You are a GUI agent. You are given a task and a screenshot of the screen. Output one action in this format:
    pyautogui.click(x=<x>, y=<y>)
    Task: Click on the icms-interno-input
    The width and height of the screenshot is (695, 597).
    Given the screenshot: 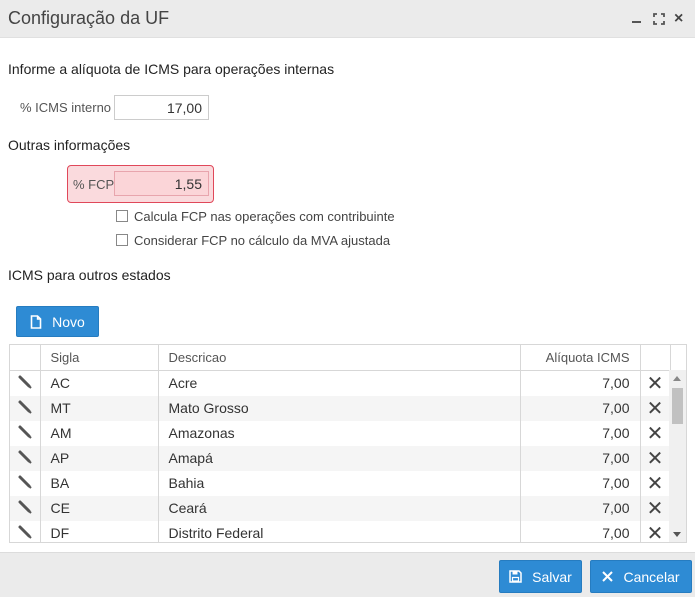 What is the action you would take?
    pyautogui.click(x=161, y=107)
    